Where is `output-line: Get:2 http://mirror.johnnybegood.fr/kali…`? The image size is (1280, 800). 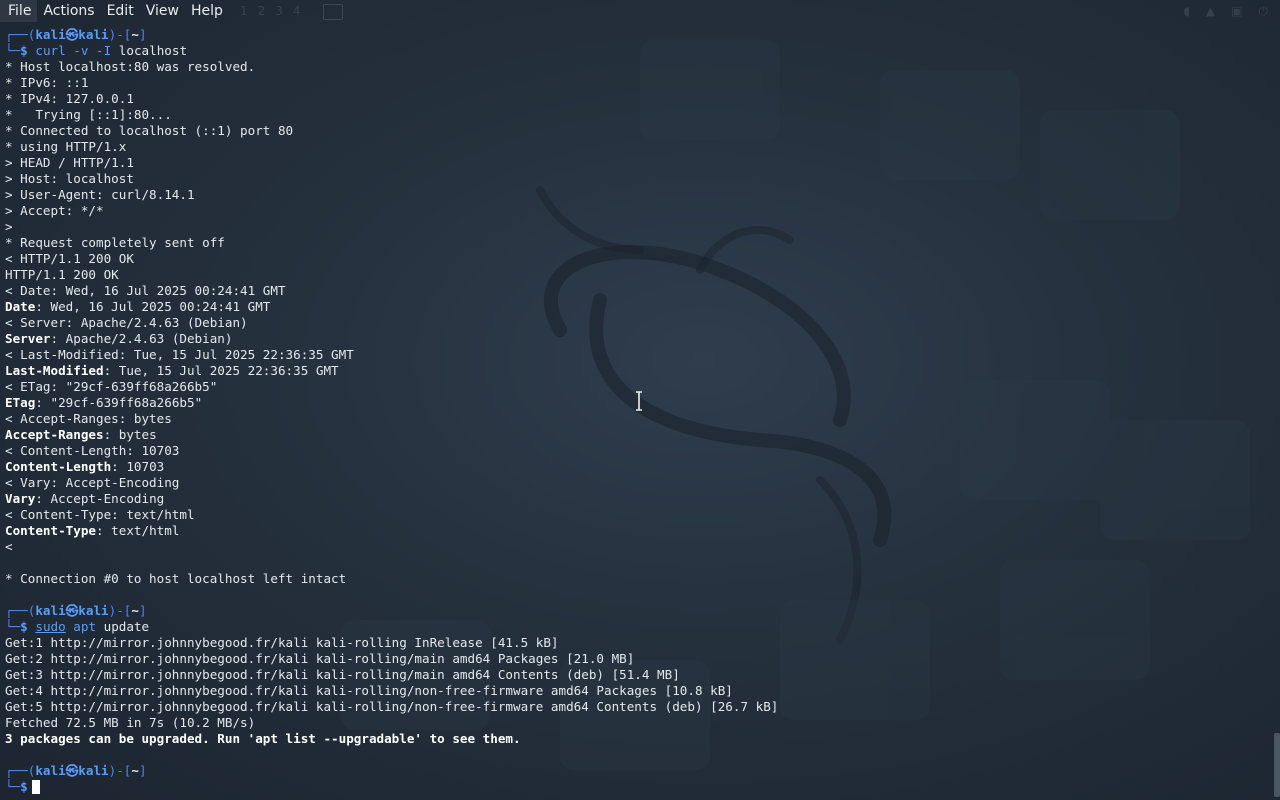
output-line: Get:2 http://mirror.johnnybegood.fr/kali… is located at coordinates (320, 658).